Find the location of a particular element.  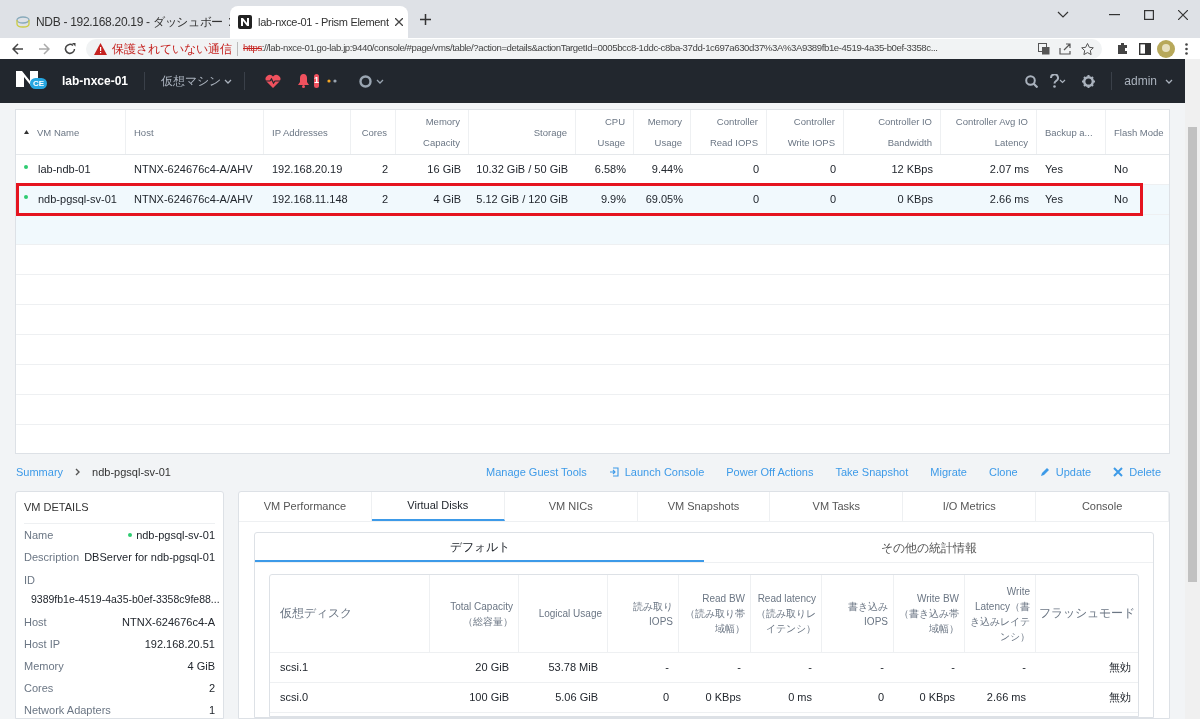

logo-badge: CE is located at coordinates (39, 83).